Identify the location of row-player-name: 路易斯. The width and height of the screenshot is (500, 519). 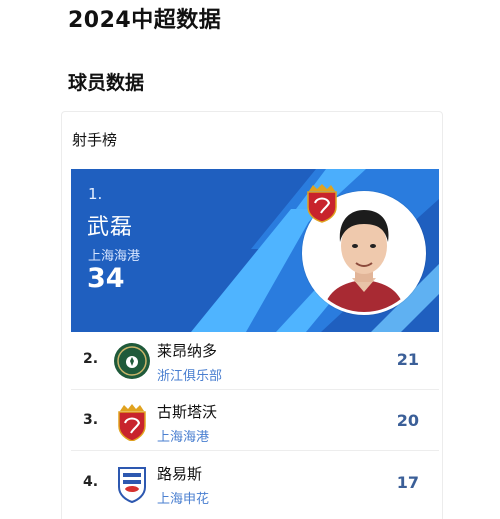
(180, 474).